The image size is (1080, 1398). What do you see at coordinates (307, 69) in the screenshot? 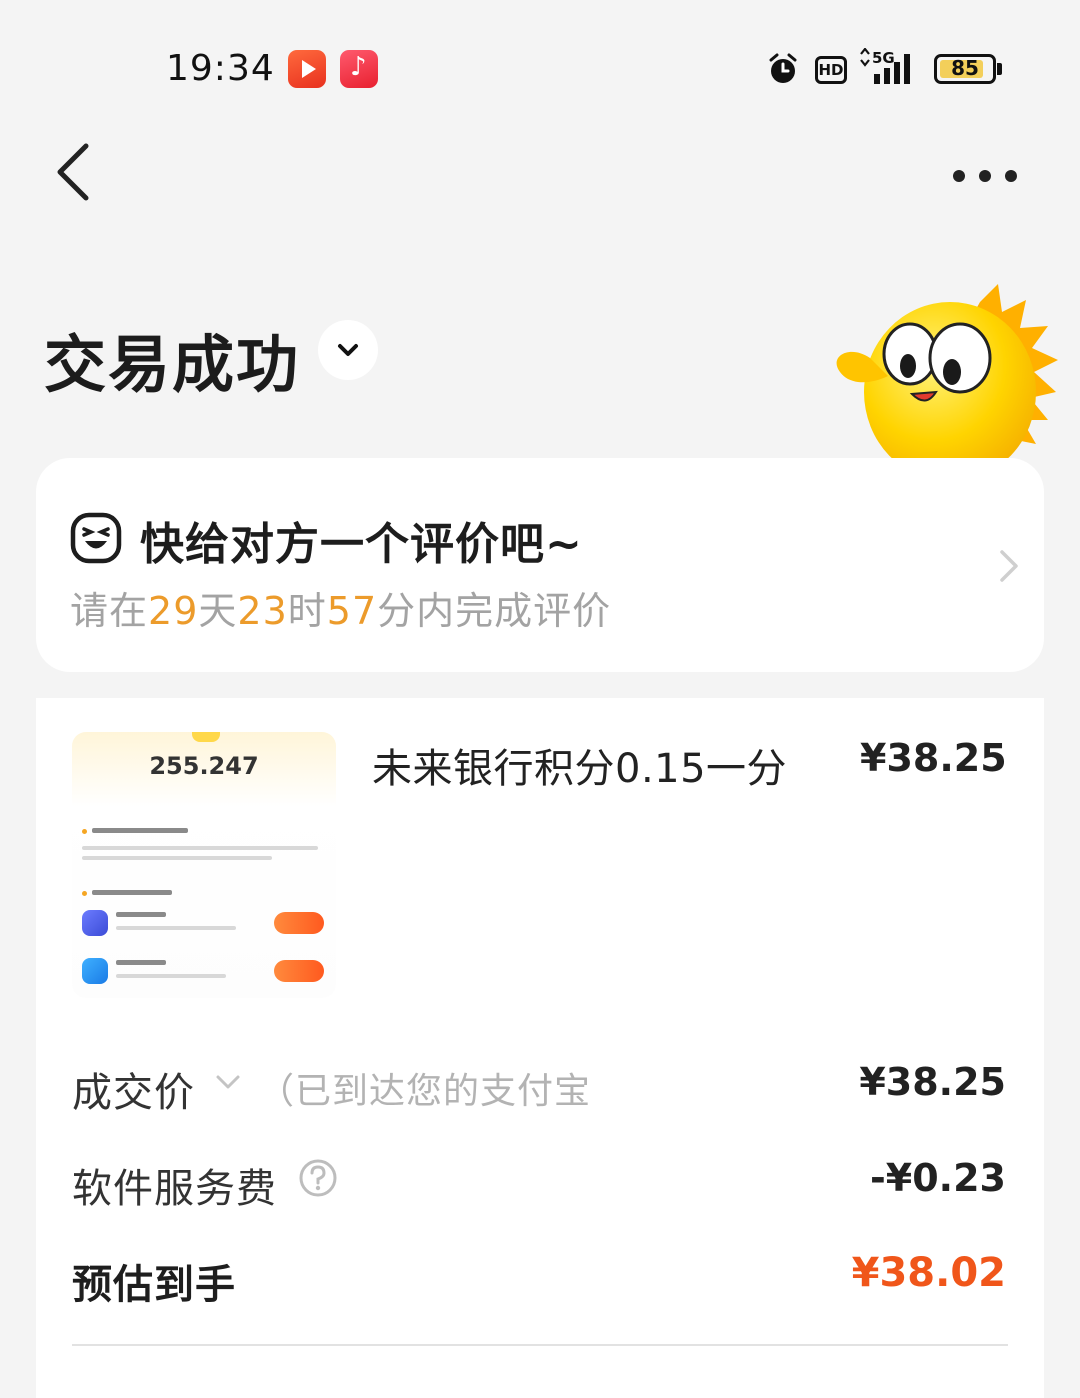
I see `video-app-icon` at bounding box center [307, 69].